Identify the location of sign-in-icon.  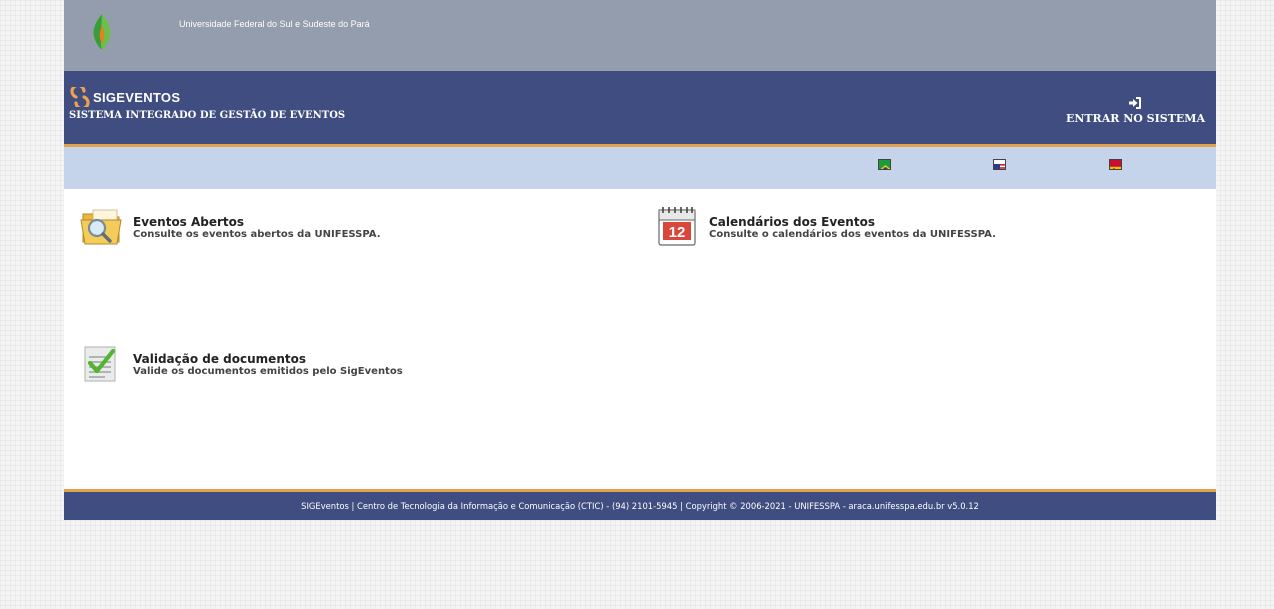
(1135, 103).